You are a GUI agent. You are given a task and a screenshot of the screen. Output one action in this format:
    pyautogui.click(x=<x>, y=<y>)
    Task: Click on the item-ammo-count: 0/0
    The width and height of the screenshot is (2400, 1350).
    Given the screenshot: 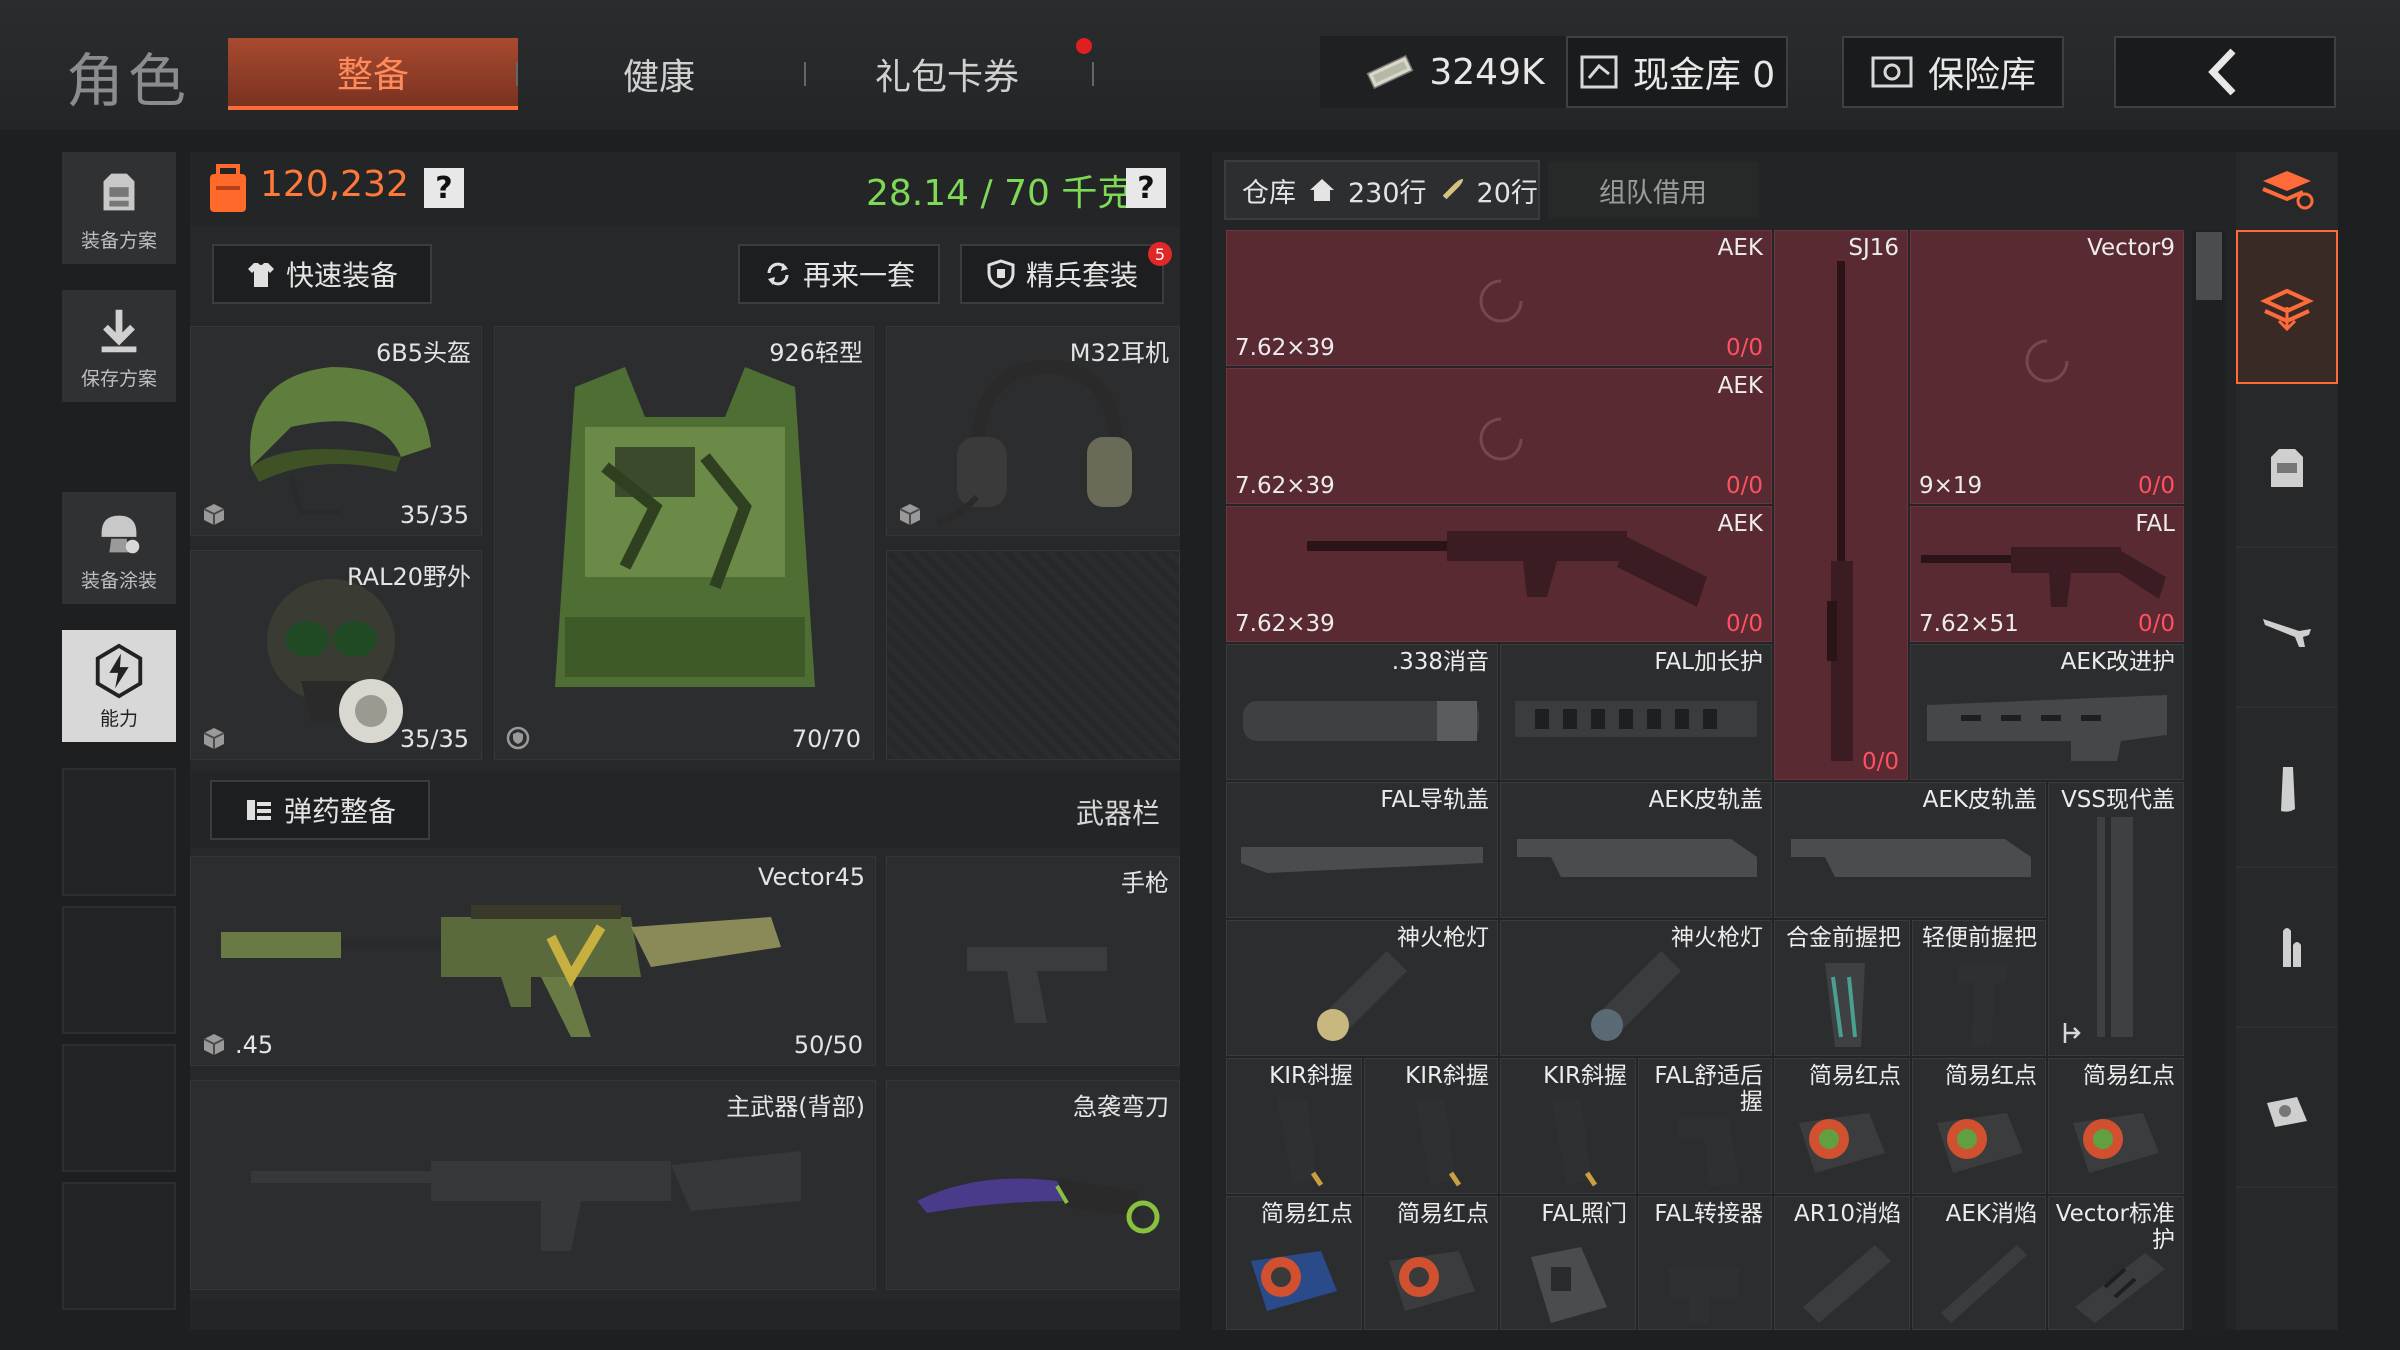 What is the action you would take?
    pyautogui.click(x=1744, y=348)
    